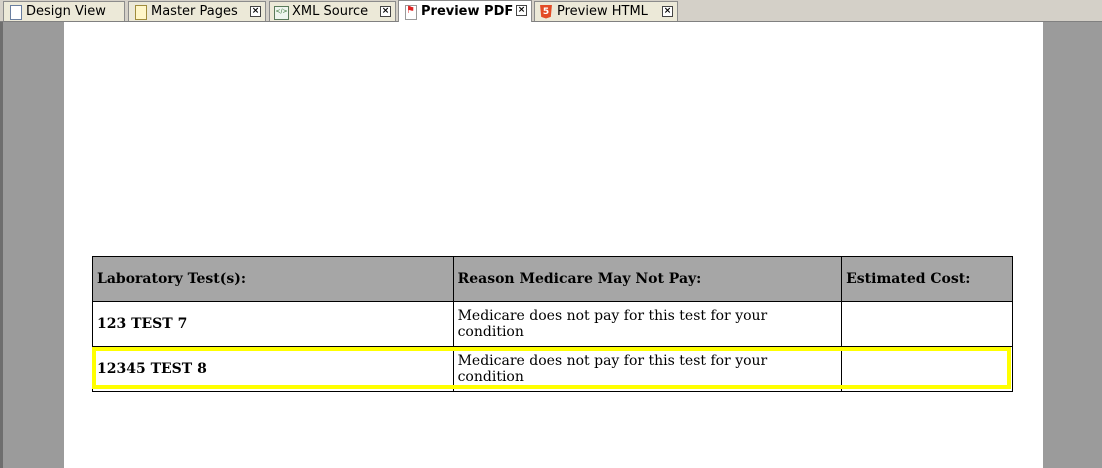 The height and width of the screenshot is (468, 1102). Describe the element at coordinates (546, 12) in the screenshot. I see `html5-icon` at that location.